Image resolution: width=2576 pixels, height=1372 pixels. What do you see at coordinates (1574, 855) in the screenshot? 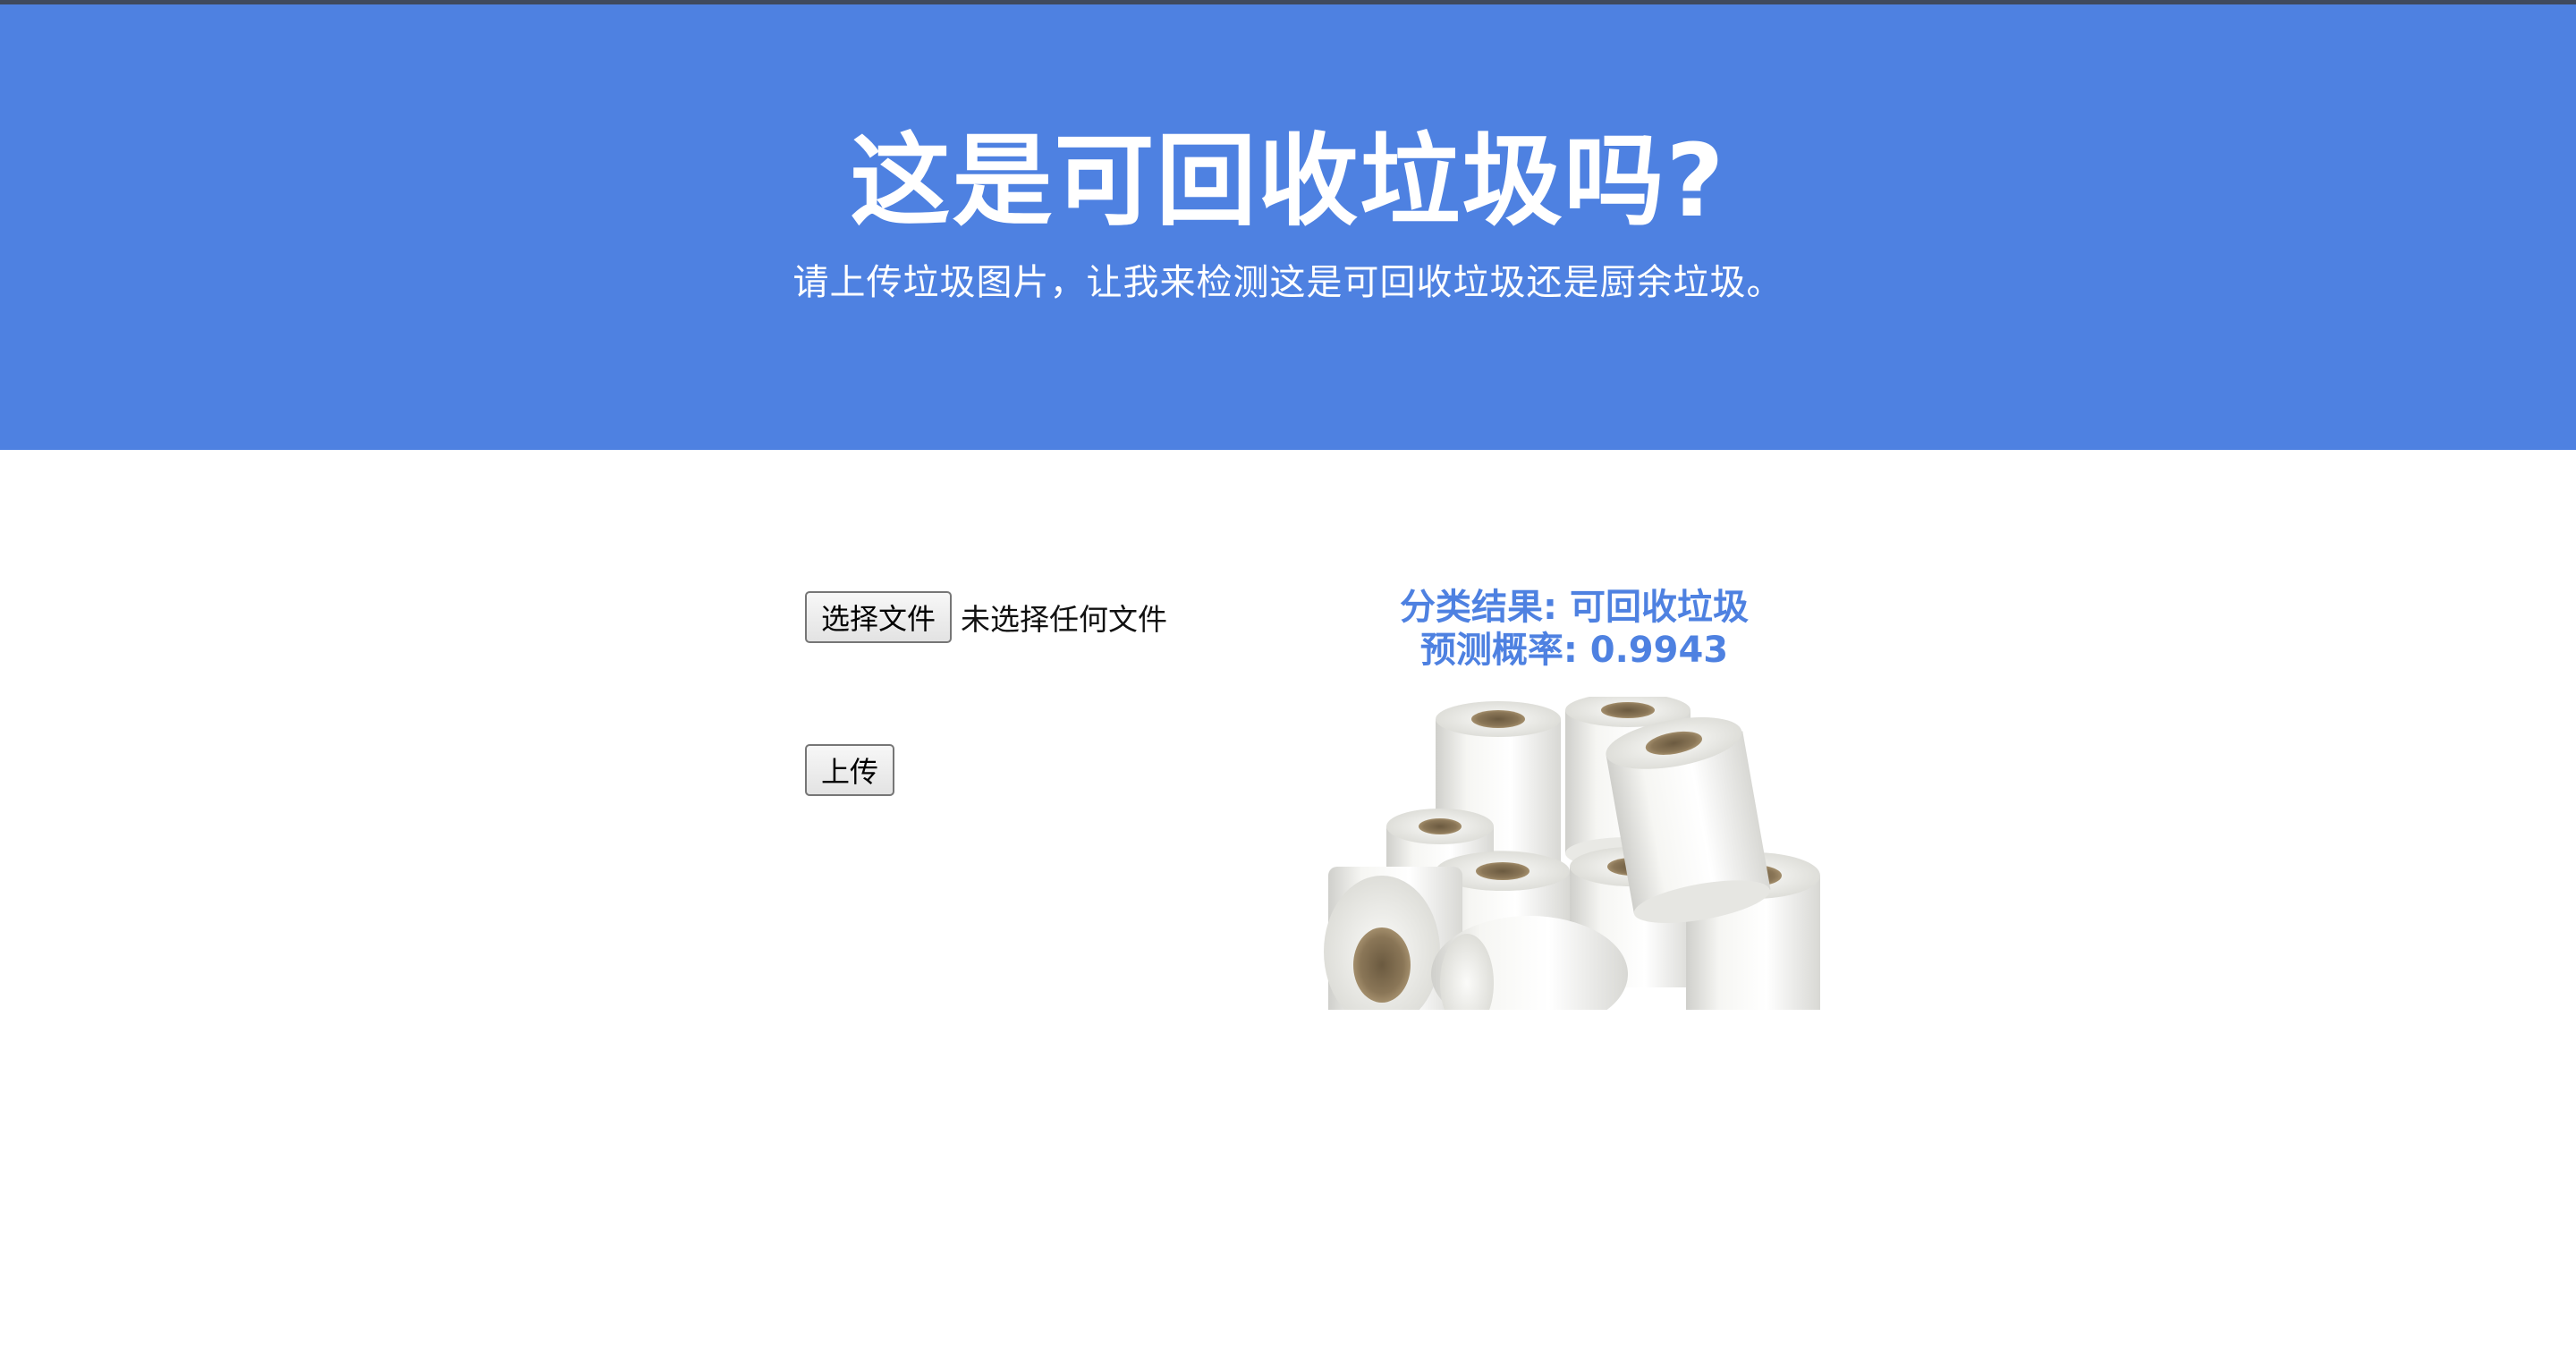
I see `uploaded-image` at bounding box center [1574, 855].